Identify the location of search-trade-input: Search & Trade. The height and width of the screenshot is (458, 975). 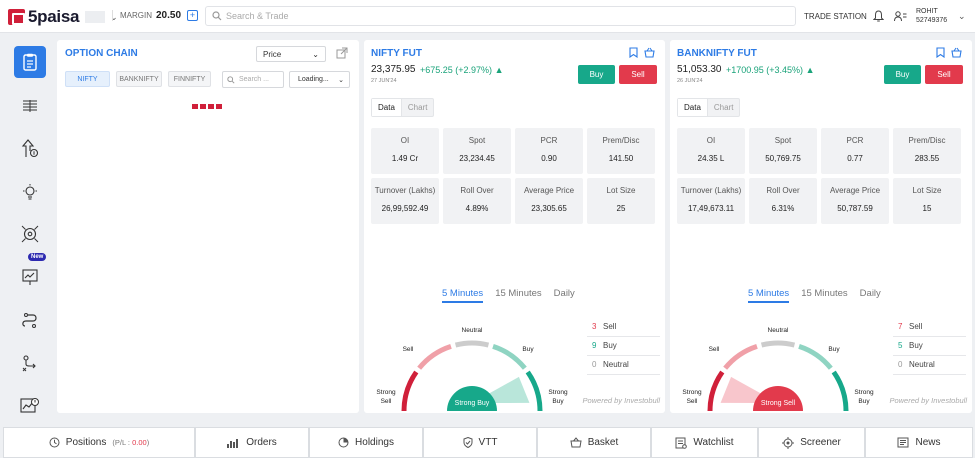
(500, 16).